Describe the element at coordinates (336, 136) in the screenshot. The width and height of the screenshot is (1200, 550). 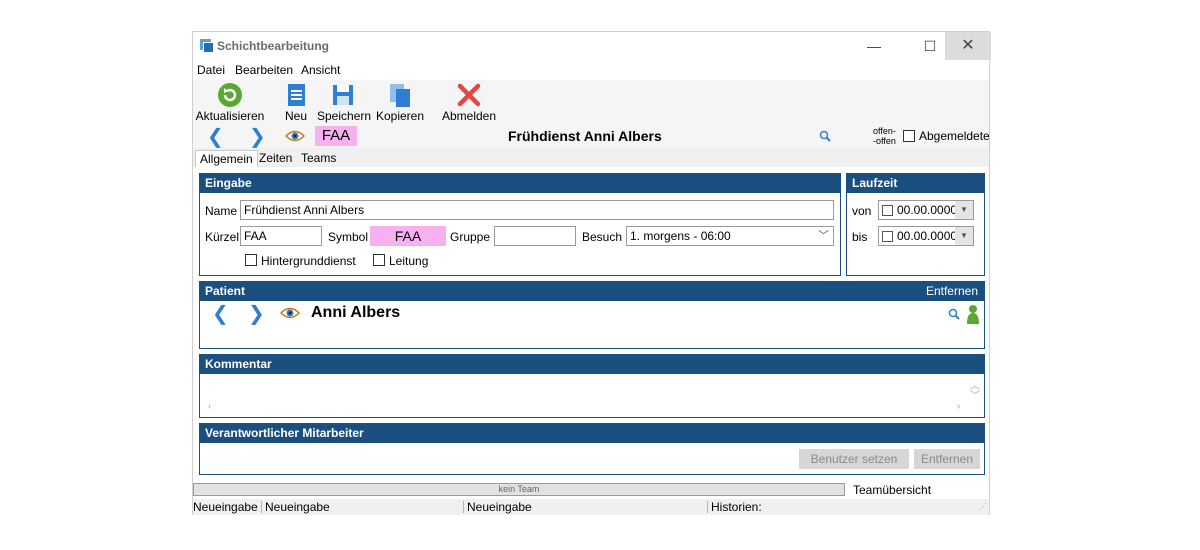
I see `shift-symbol-badge: FAA` at that location.